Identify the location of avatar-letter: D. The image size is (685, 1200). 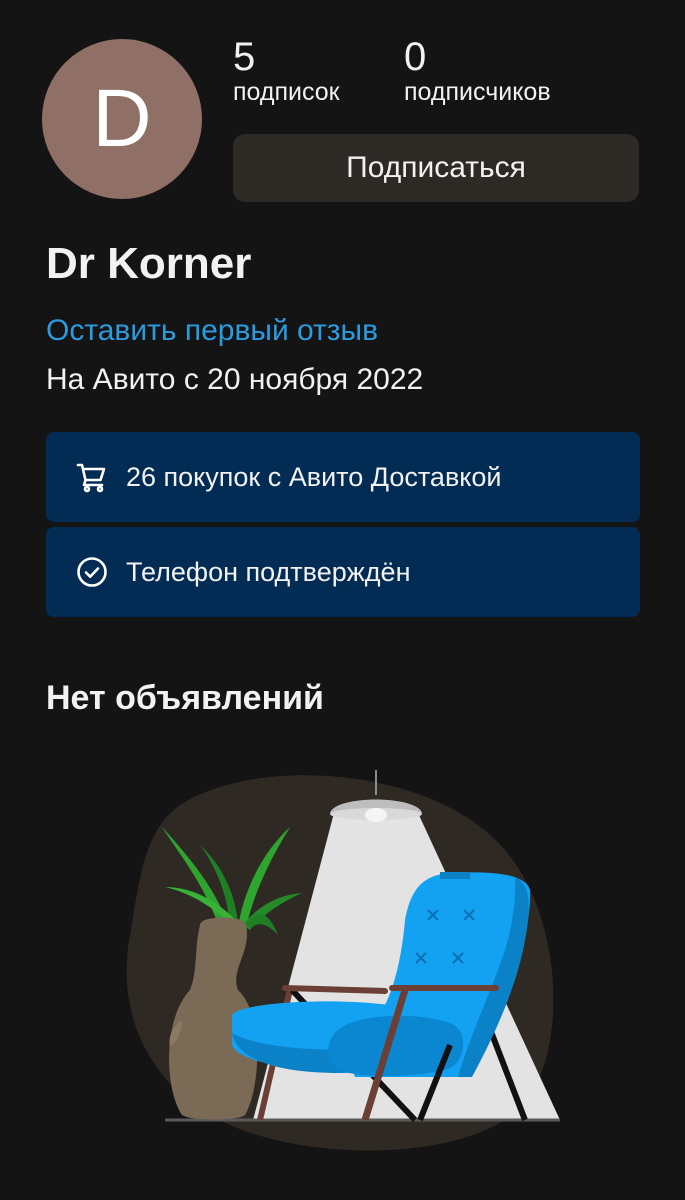
(122, 118).